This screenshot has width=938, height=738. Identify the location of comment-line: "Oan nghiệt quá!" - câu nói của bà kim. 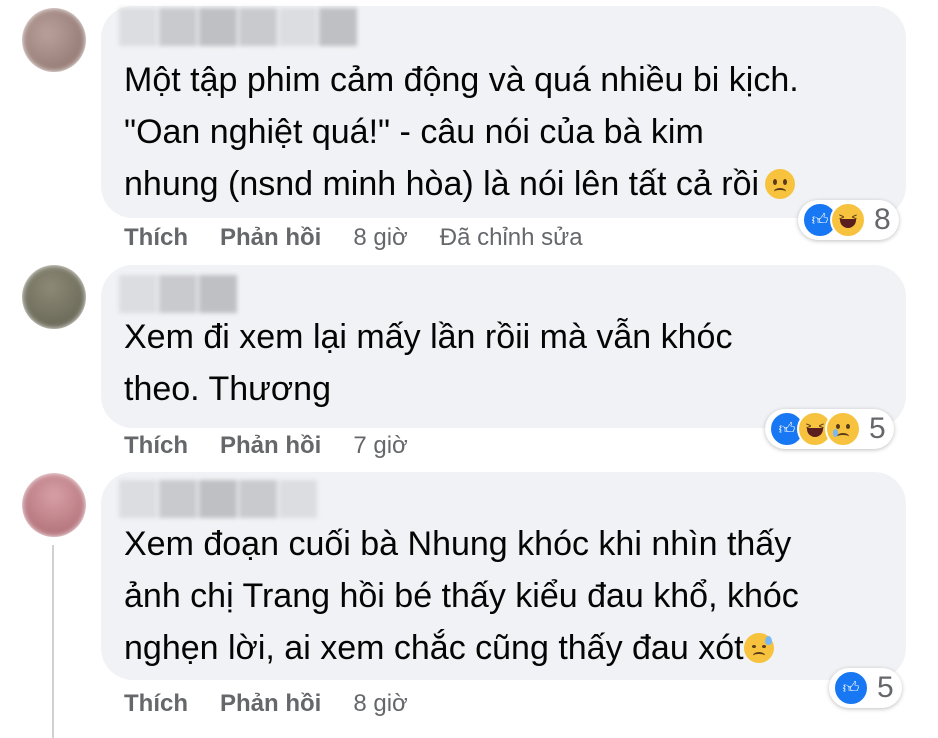
(414, 132).